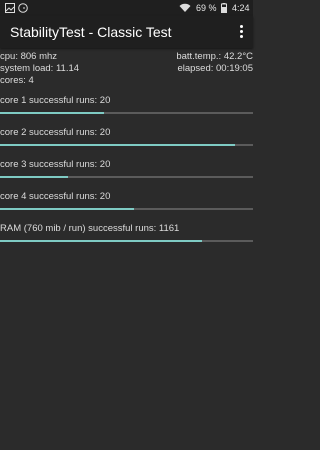 The width and height of the screenshot is (320, 450). Describe the element at coordinates (241, 8) in the screenshot. I see `clock-time: 4:24` at that location.